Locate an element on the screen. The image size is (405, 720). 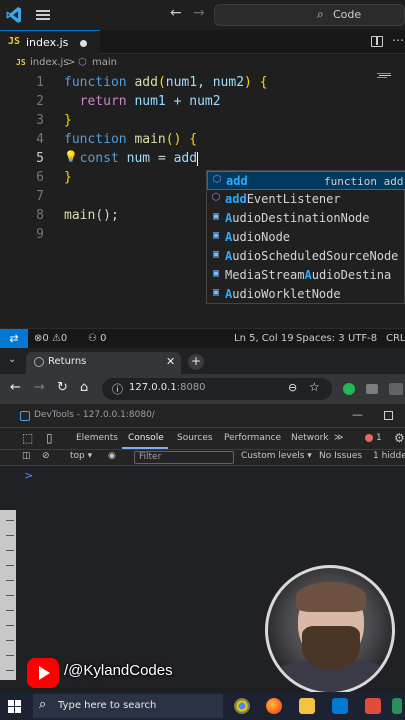
params: num1, num2 is located at coordinates (205, 82).